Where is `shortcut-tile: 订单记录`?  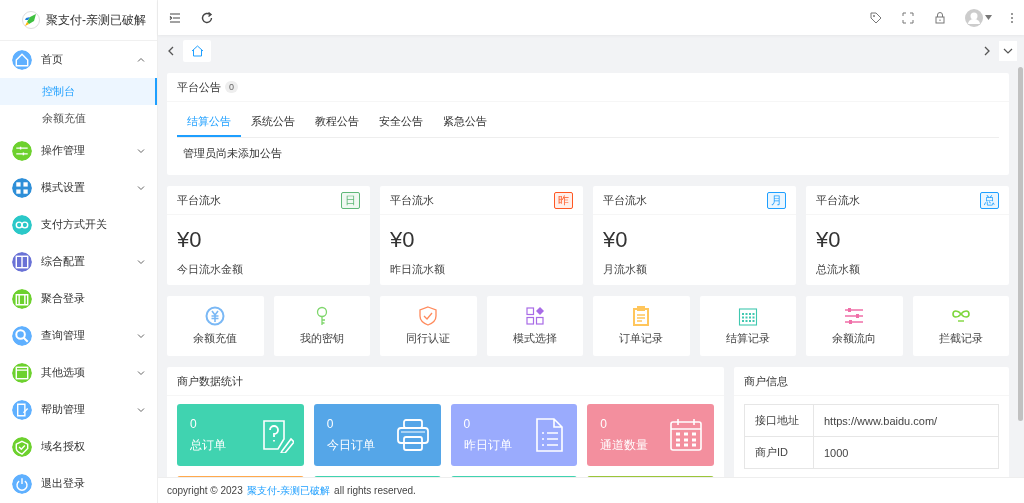 shortcut-tile: 订单记录 is located at coordinates (641, 326).